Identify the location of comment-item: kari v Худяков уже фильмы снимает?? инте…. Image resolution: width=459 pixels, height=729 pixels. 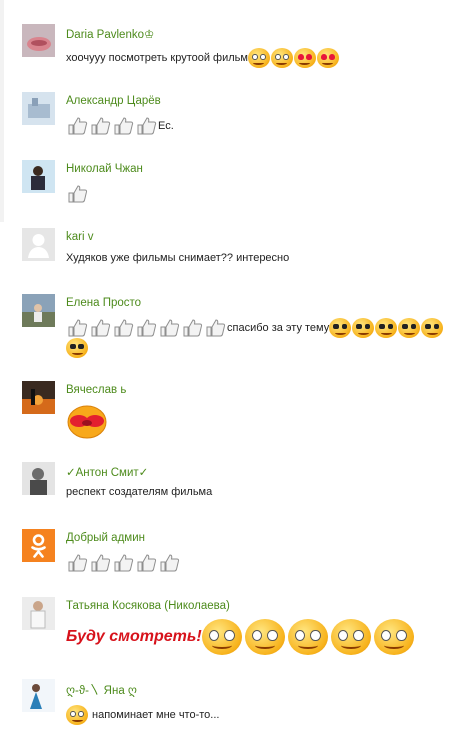
(237, 250).